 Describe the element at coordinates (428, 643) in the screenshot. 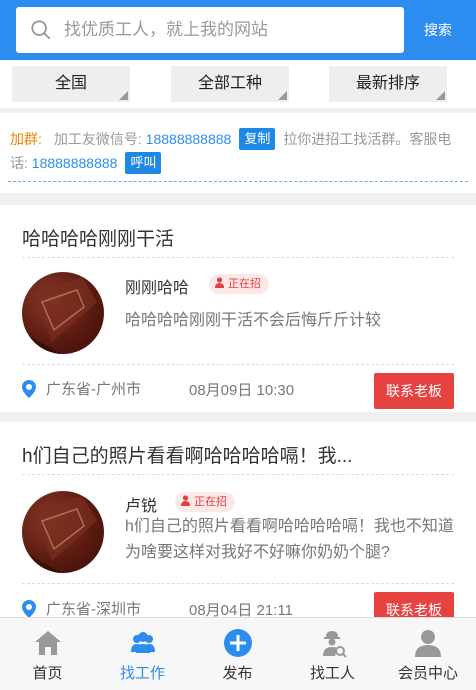

I see `user-icon` at that location.